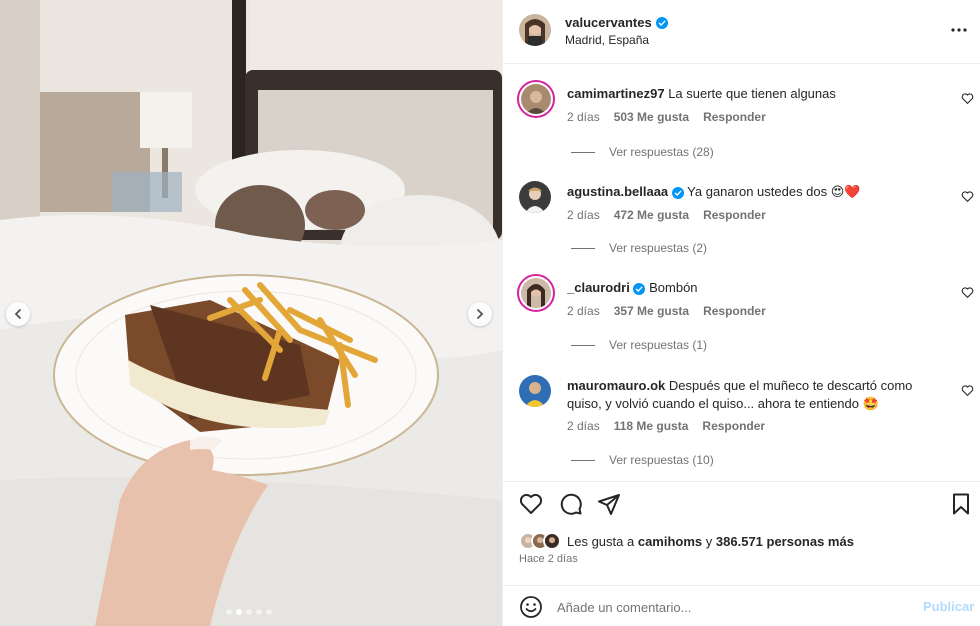 This screenshot has width=980, height=626. I want to click on bookmark-icon, so click(961, 504).